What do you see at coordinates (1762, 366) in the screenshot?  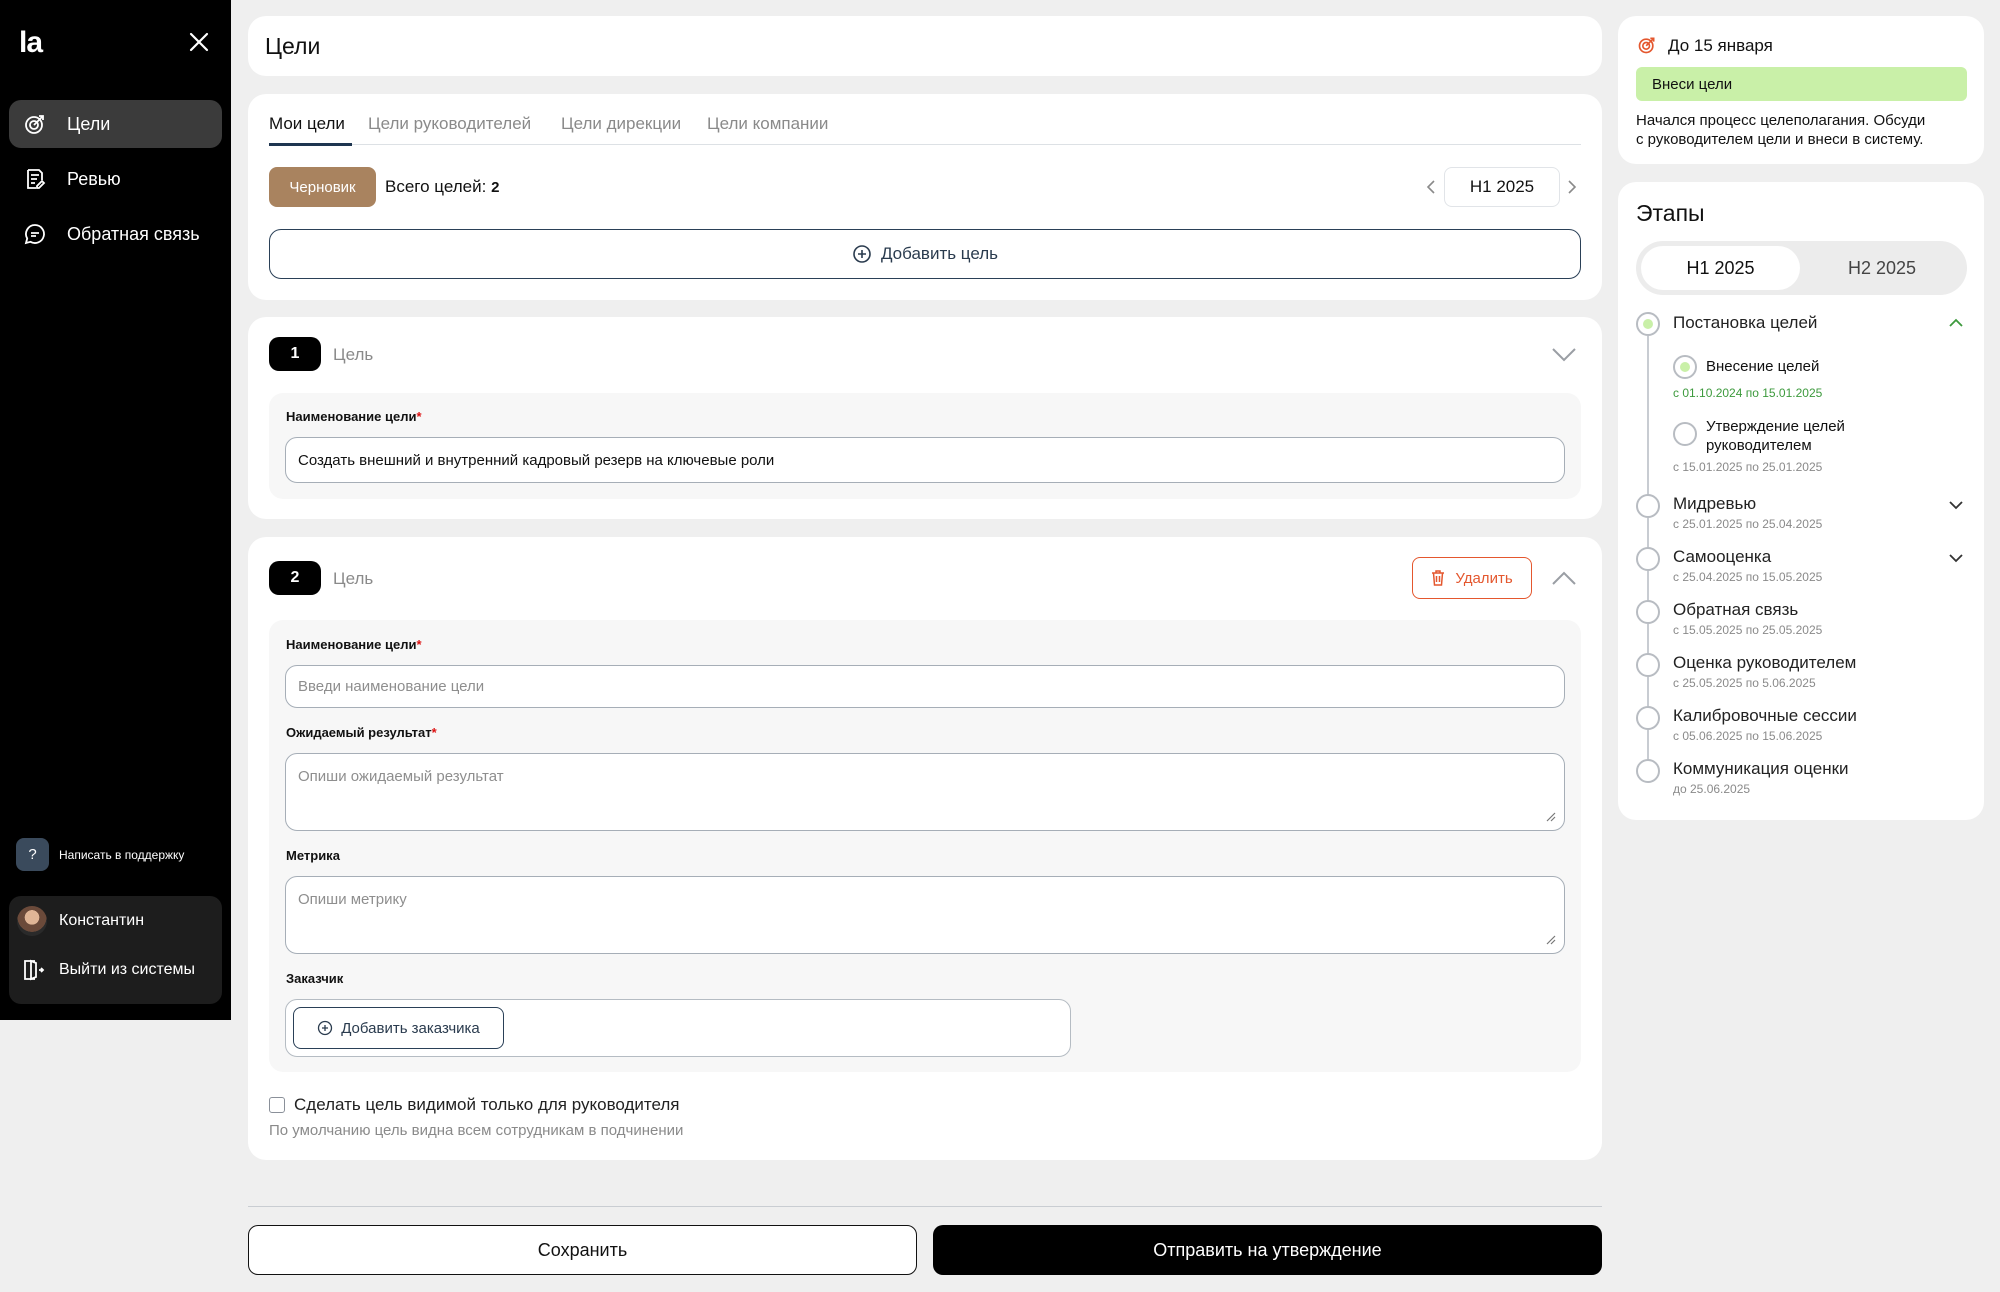 I see `substep-name: Внесение целей` at bounding box center [1762, 366].